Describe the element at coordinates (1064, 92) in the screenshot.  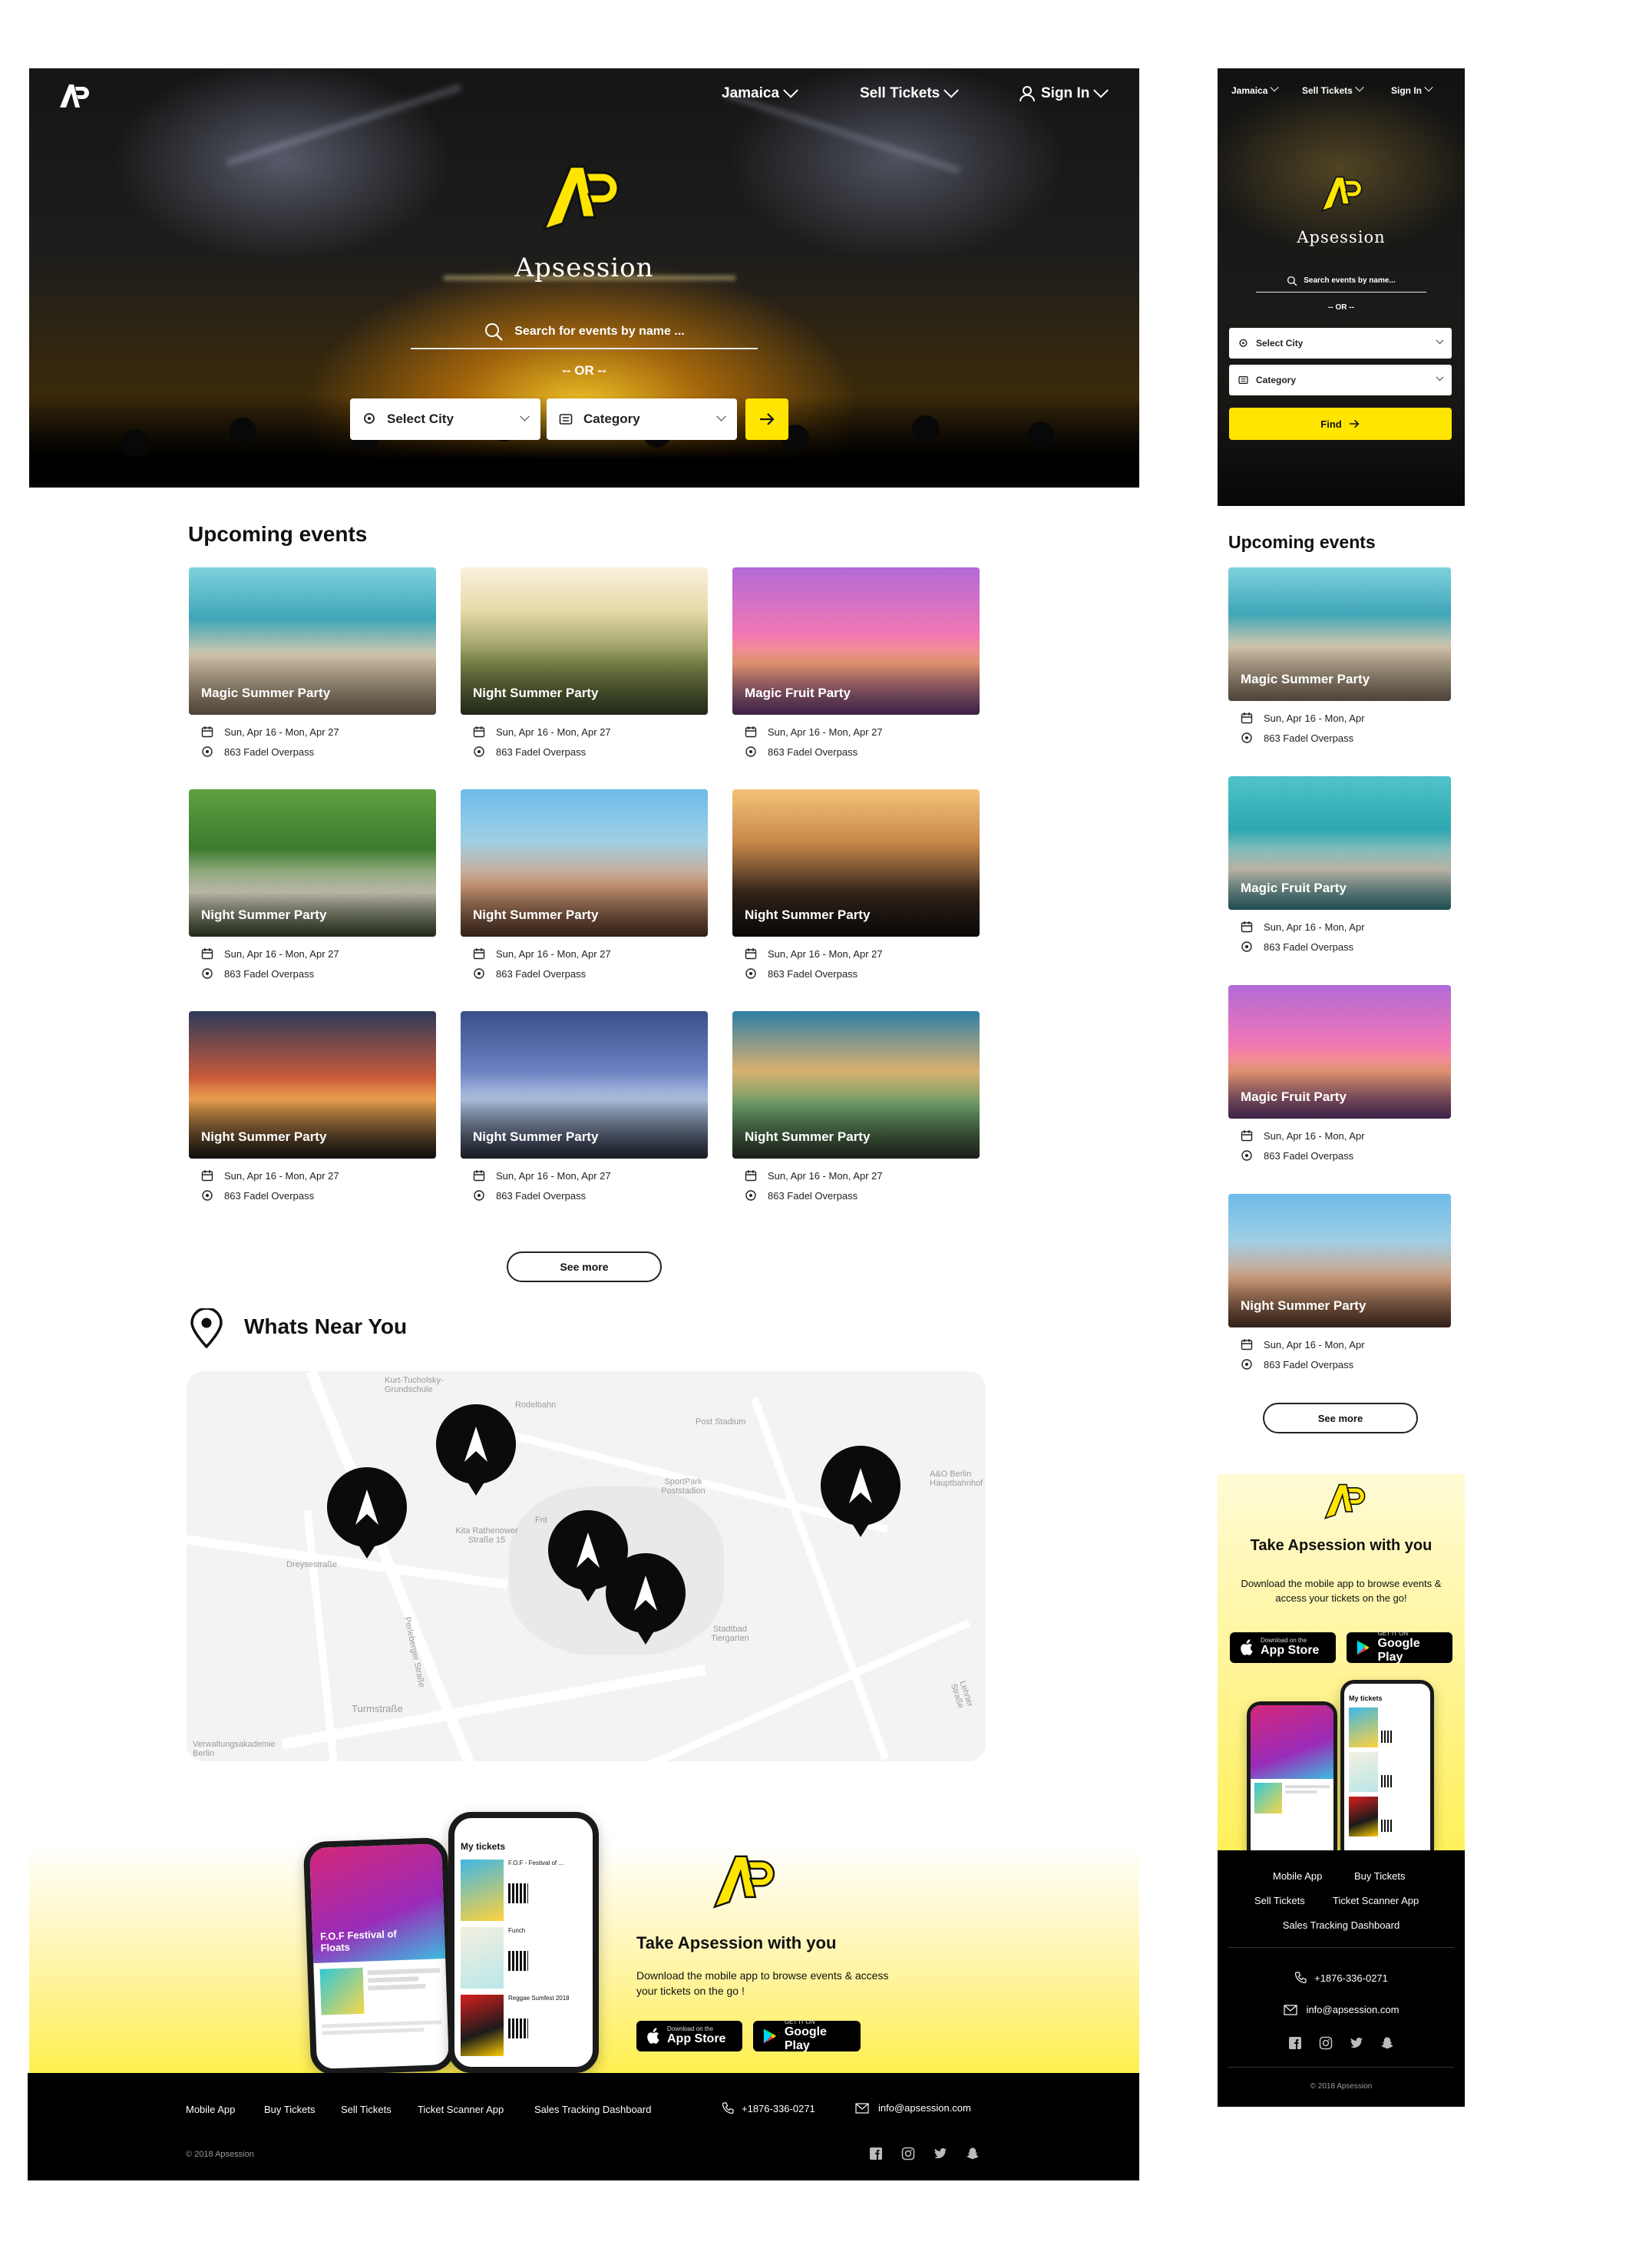
I see `nav-sign-in: Sign In` at that location.